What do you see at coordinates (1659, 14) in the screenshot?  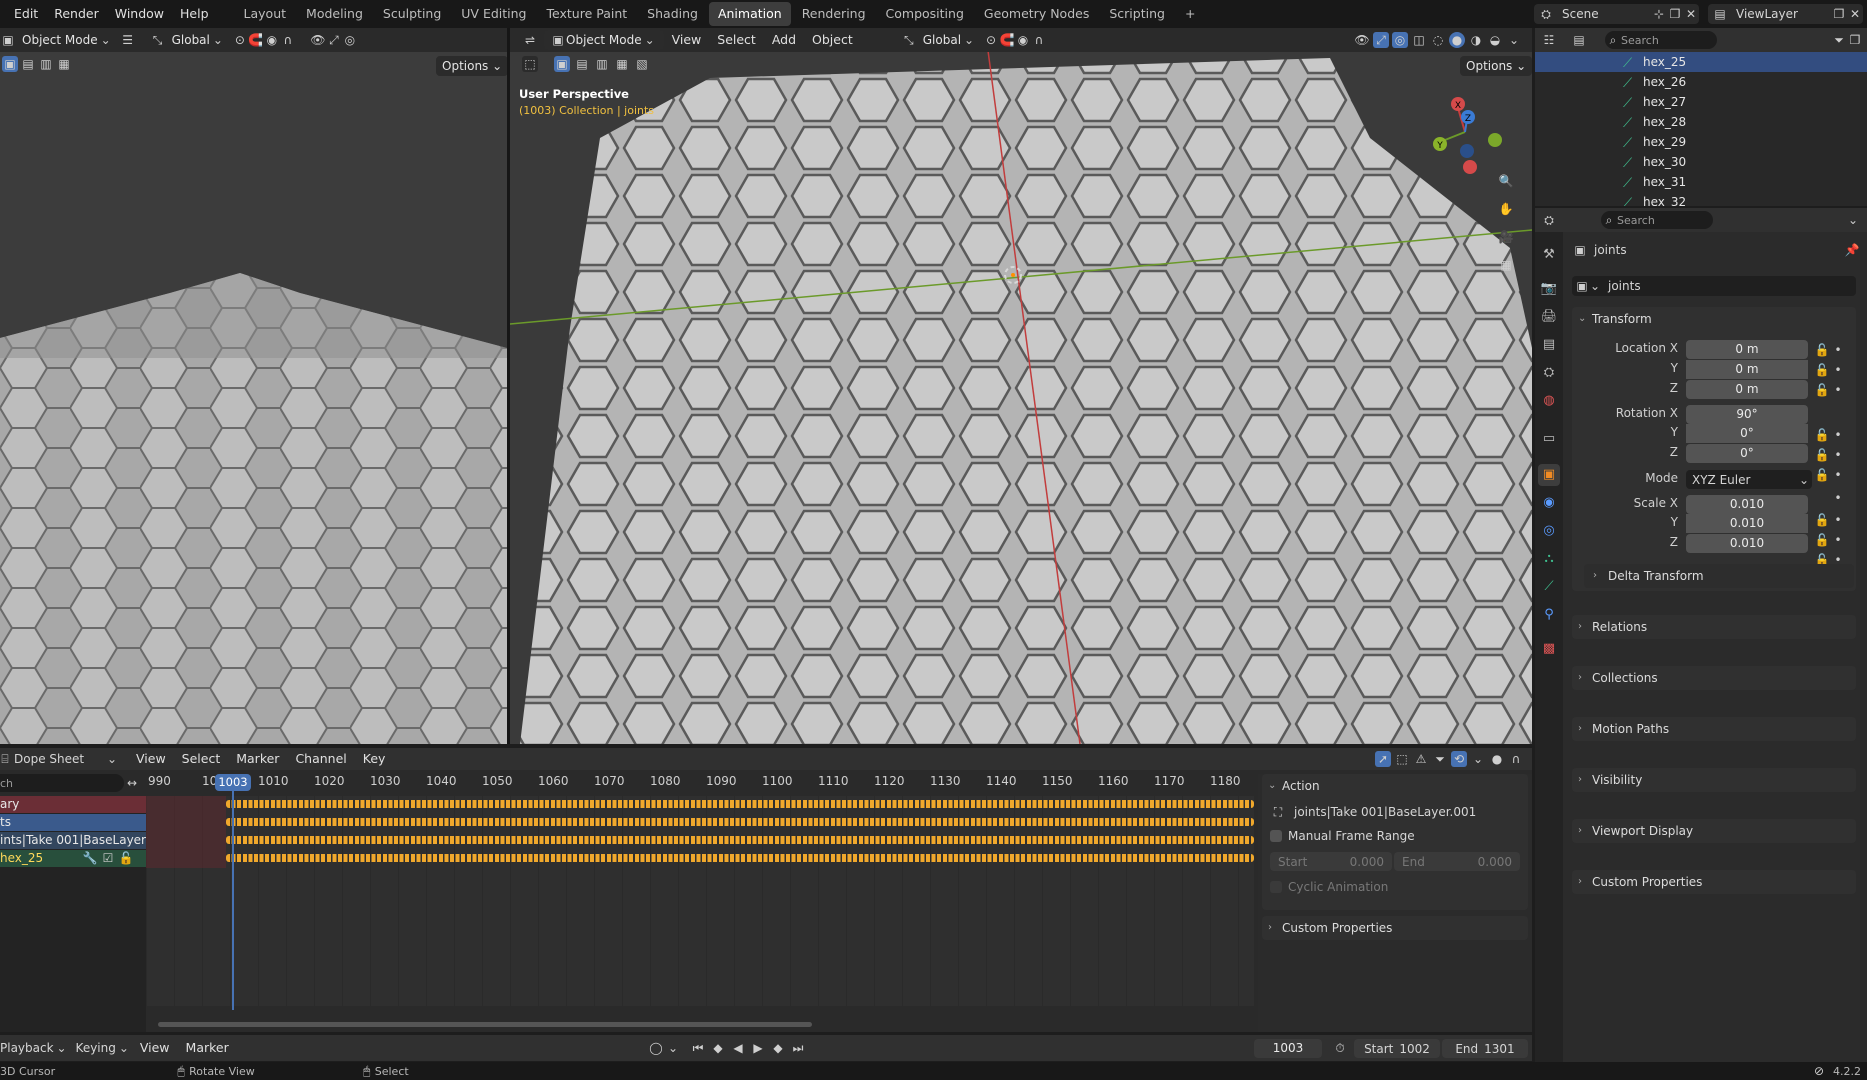 I see `pin-icon: ⊹` at bounding box center [1659, 14].